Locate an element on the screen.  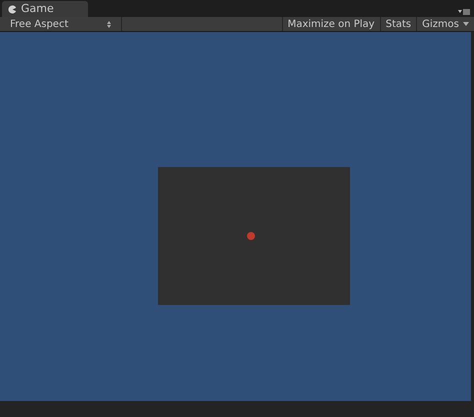
toolbar-toggle: Gizmos is located at coordinates (445, 24).